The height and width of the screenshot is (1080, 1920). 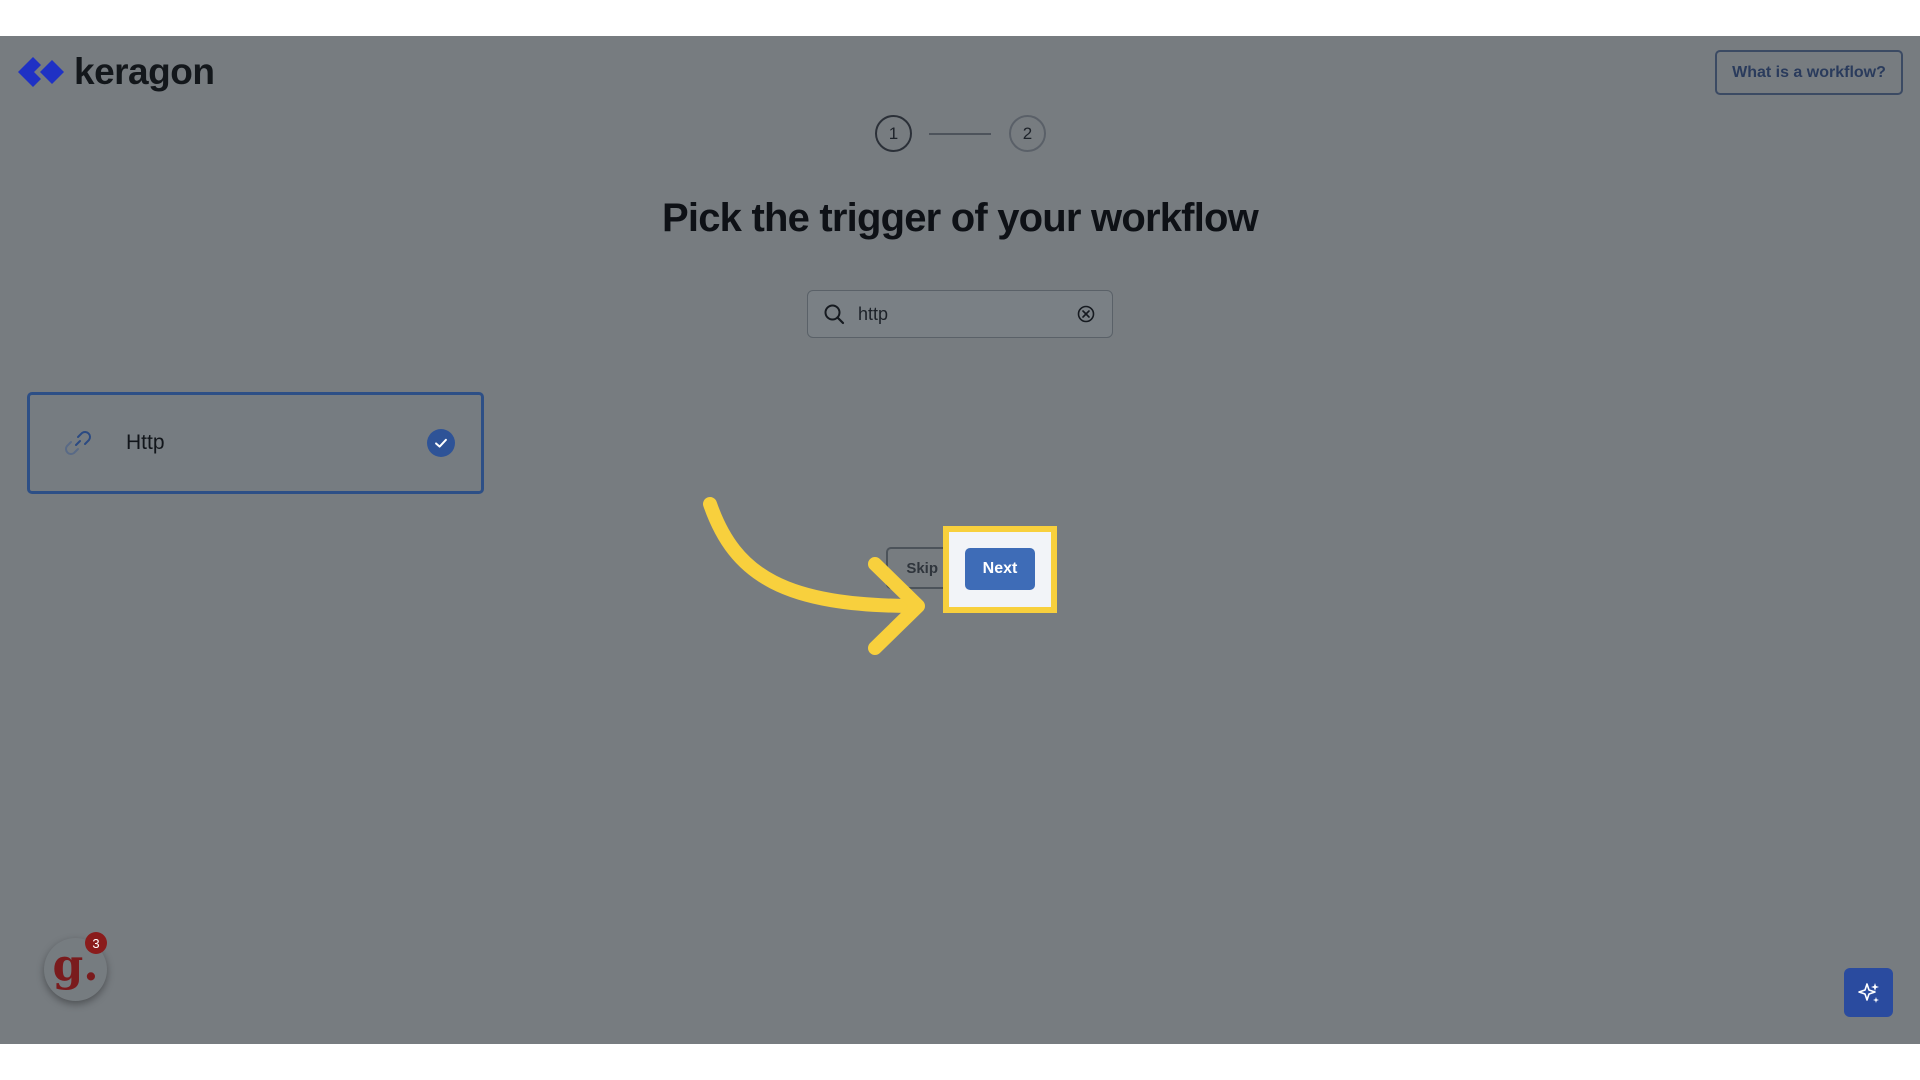 What do you see at coordinates (75, 966) in the screenshot?
I see `g-assistant-avatar: g. 3` at bounding box center [75, 966].